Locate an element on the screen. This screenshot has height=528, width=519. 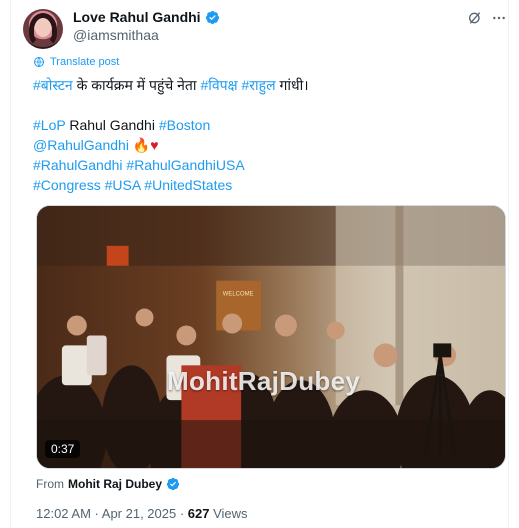
avatar is located at coordinates (43, 29).